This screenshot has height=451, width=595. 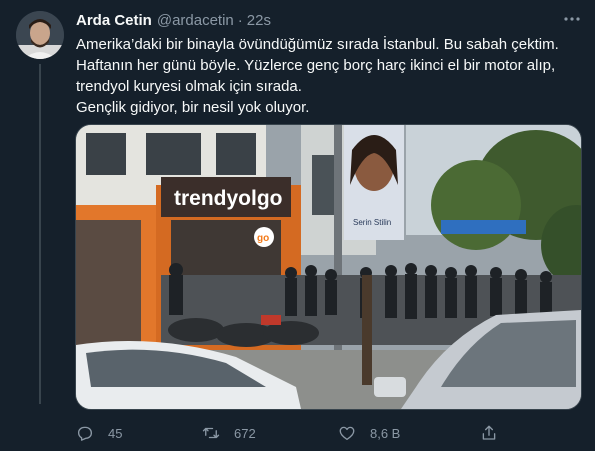 I want to click on more-options-button, so click(x=572, y=19).